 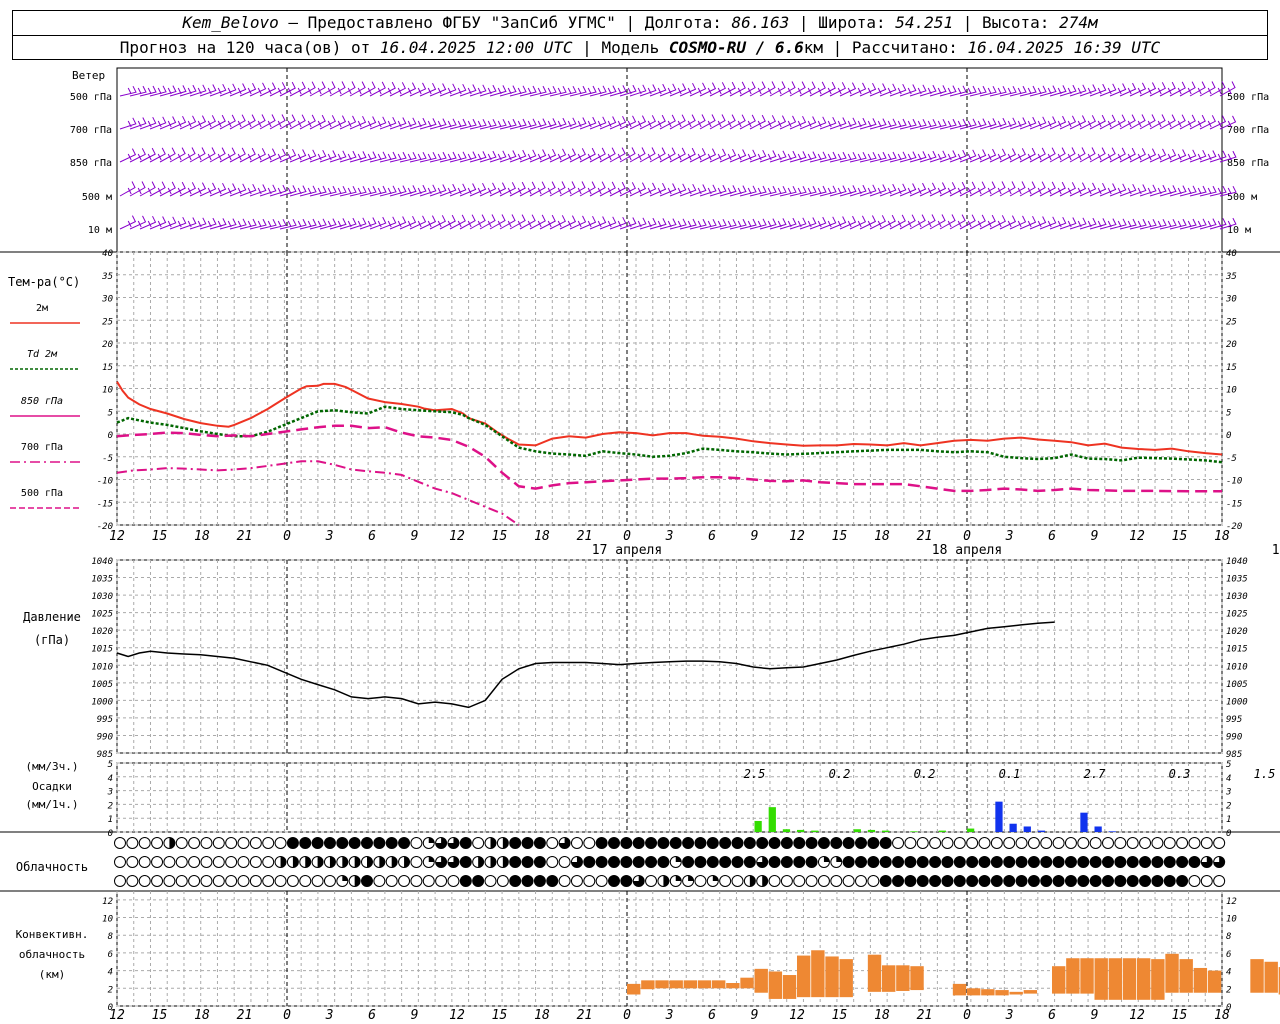 I want to click on precip-bar-snow, so click(x=1112, y=831).